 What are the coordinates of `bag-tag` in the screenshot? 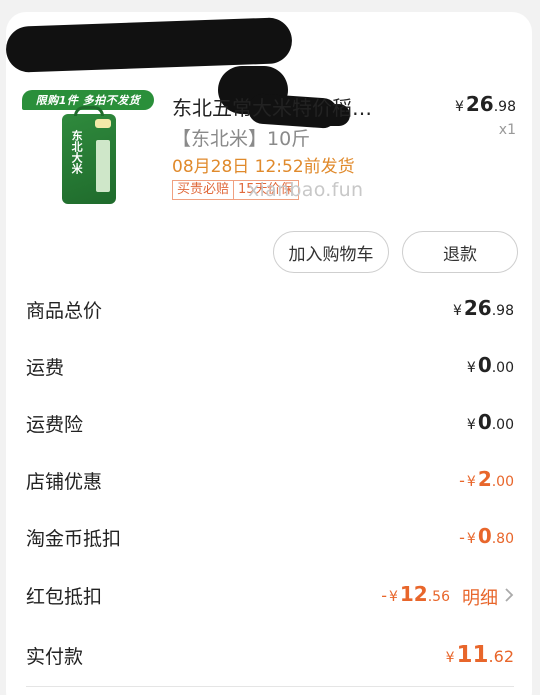 It's located at (103, 123).